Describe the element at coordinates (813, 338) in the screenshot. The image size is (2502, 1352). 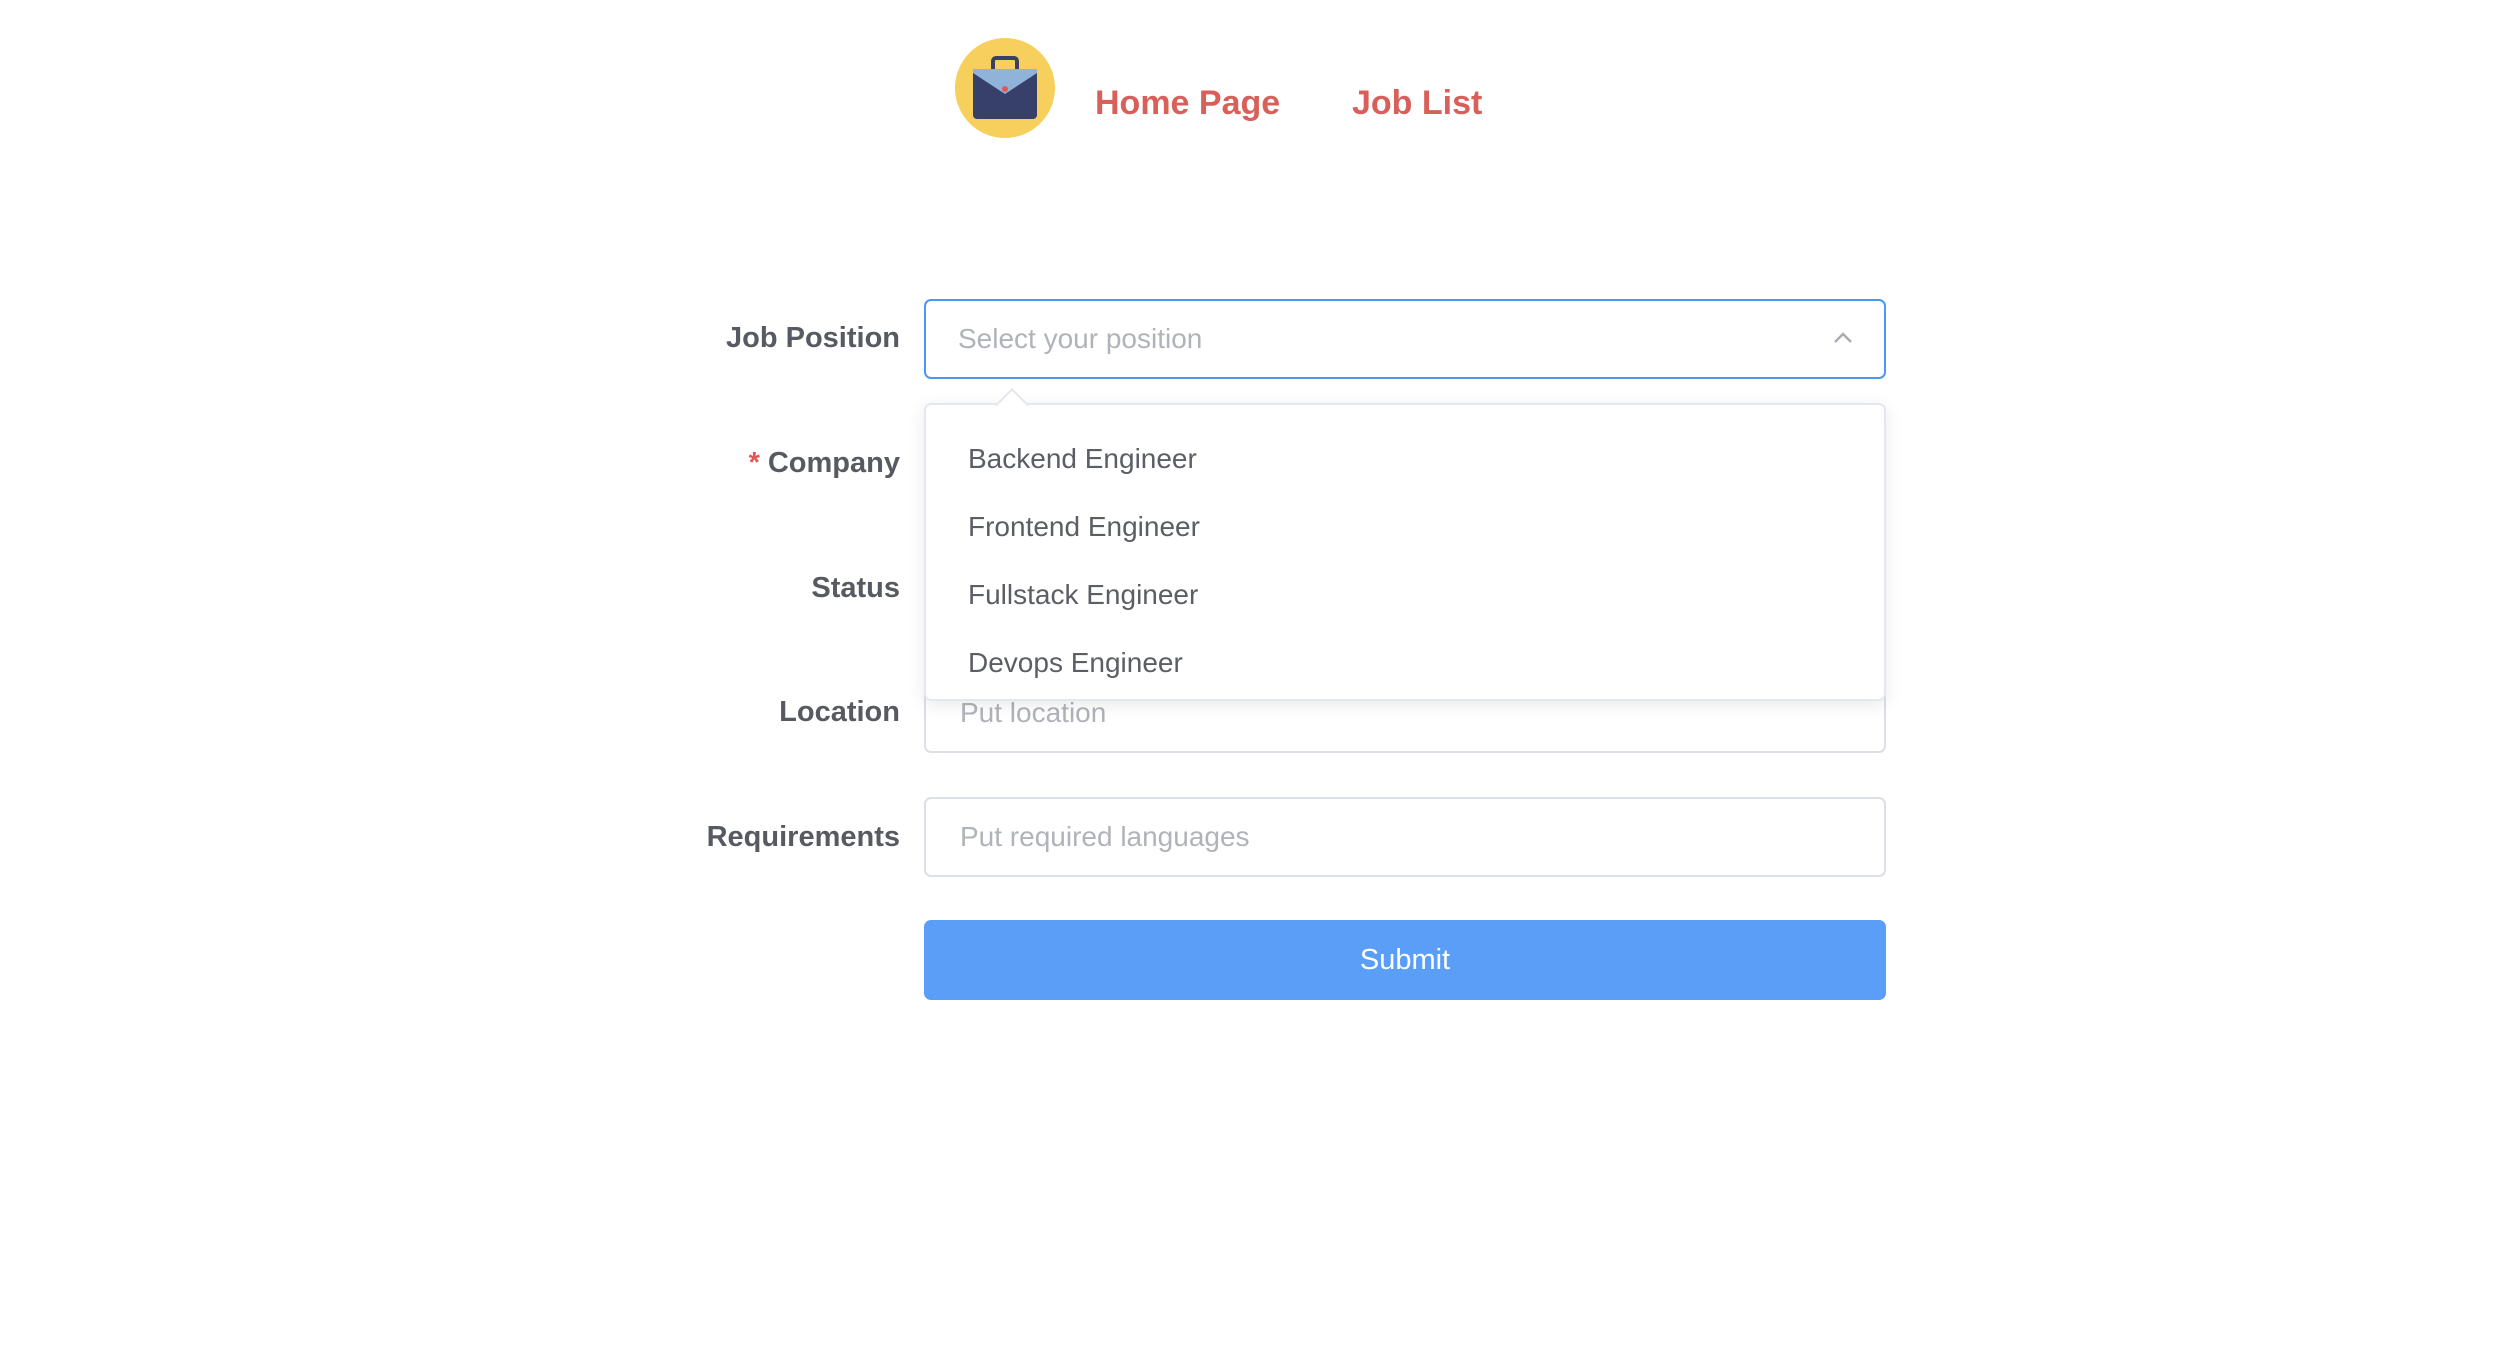
I see `job-position-label: Job Position` at that location.